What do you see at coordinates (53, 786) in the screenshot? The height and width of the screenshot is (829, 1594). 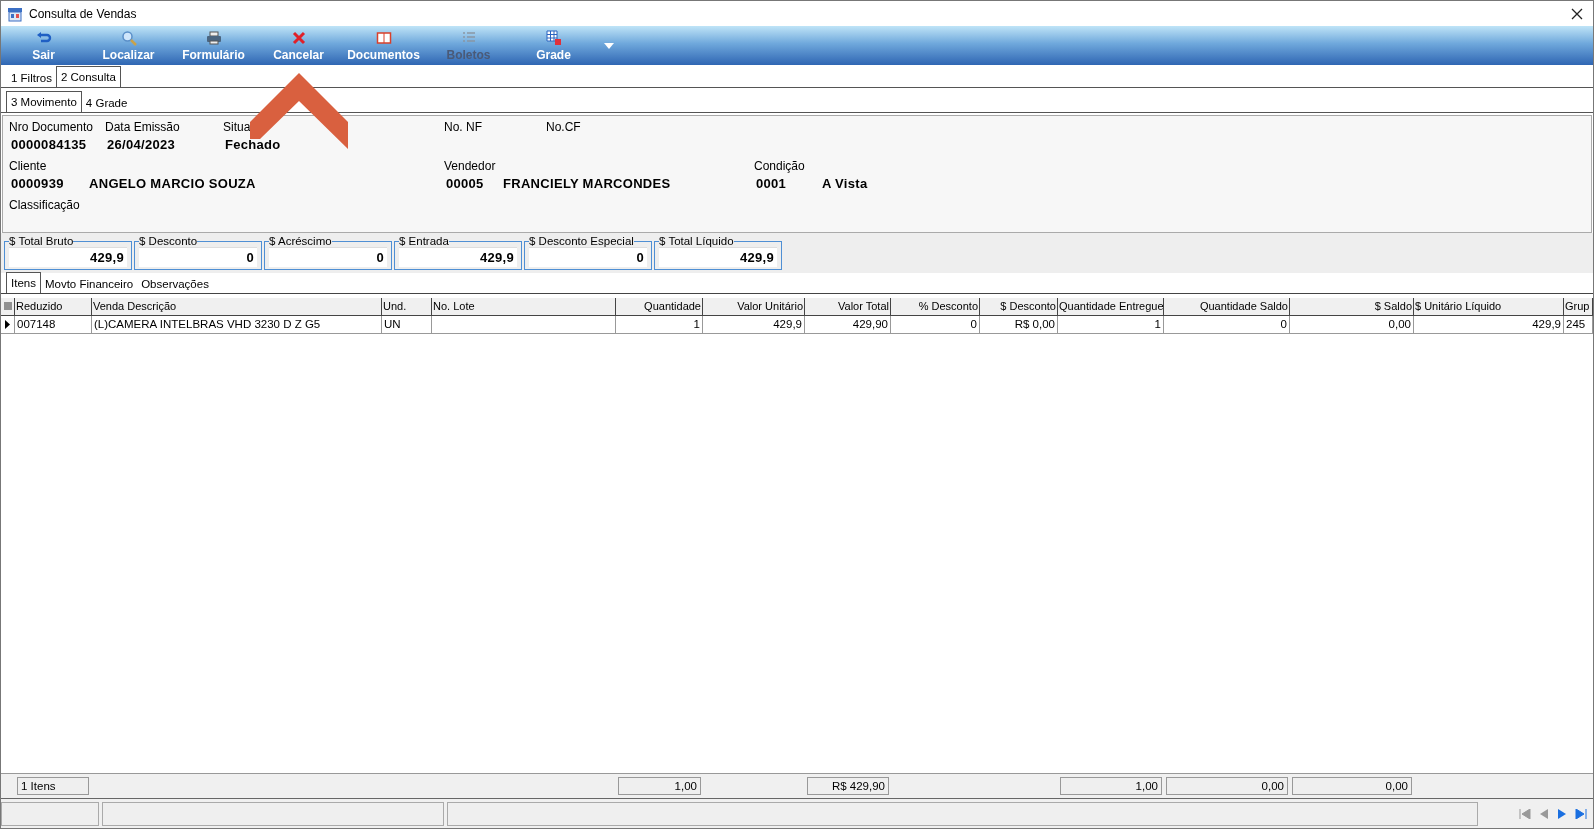 I see `item-count: 1 Itens` at bounding box center [53, 786].